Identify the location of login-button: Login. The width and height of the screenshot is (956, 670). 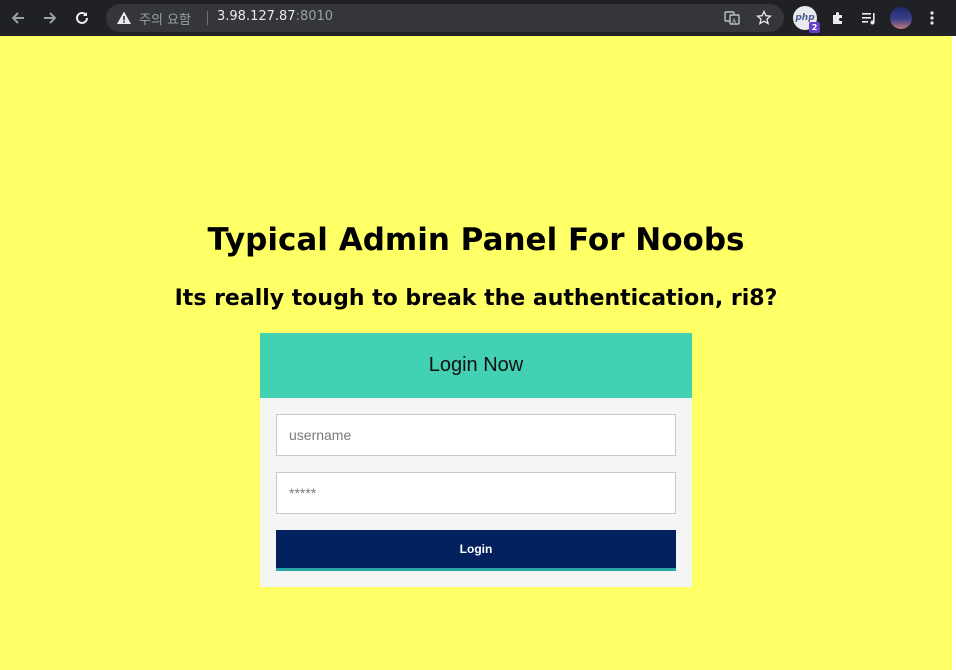
(476, 550).